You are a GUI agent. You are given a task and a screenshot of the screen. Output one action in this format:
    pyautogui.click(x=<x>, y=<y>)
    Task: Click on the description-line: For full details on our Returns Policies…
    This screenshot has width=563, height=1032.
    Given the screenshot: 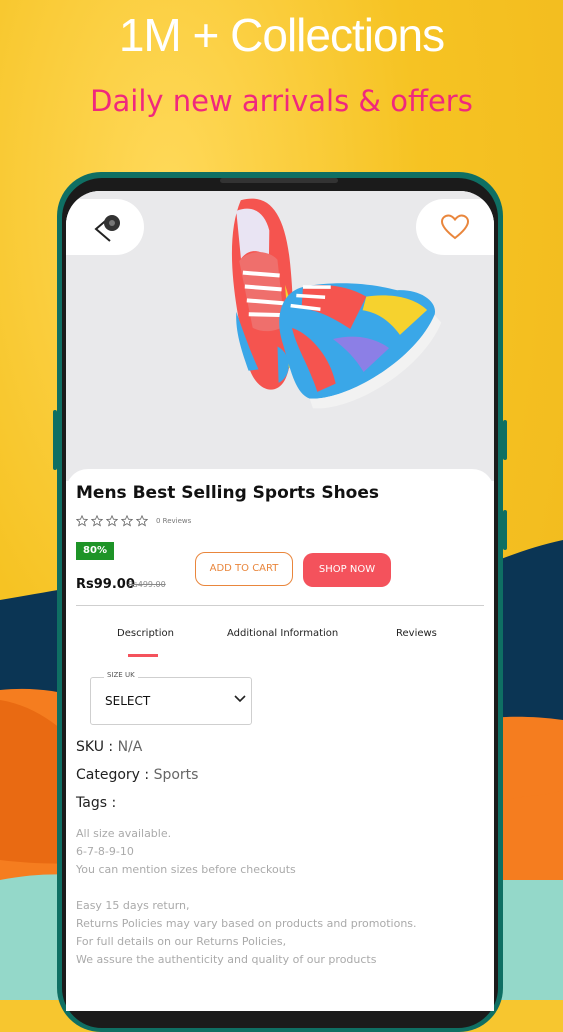 What is the action you would take?
    pyautogui.click(x=181, y=941)
    